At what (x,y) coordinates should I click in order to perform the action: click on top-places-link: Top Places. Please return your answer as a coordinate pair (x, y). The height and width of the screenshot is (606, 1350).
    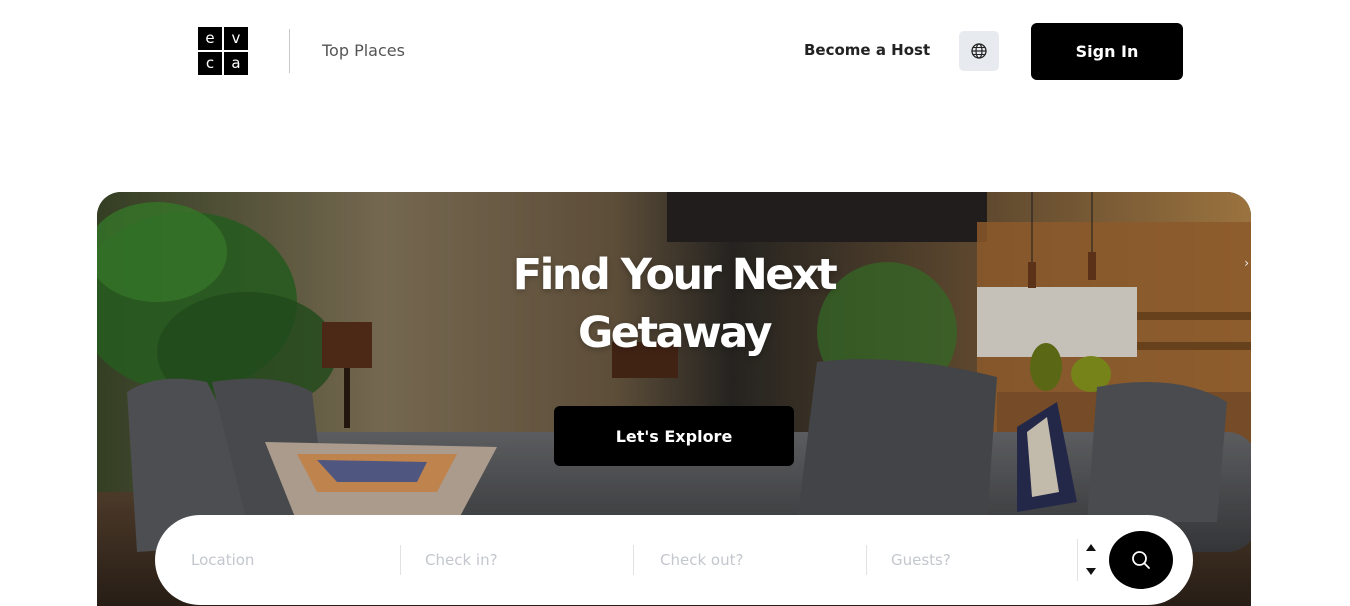
    Looking at the image, I should click on (363, 50).